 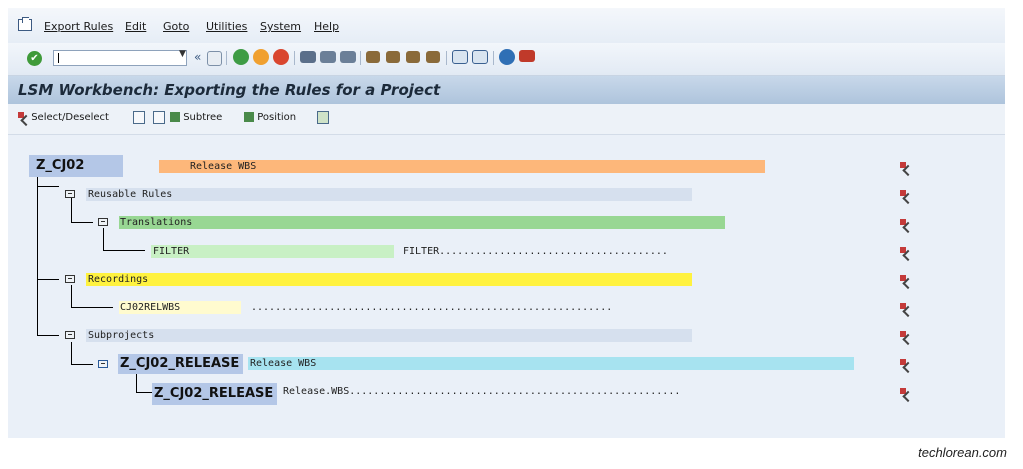 I want to click on root-node-name: Z_CJ02, so click(x=60, y=165).